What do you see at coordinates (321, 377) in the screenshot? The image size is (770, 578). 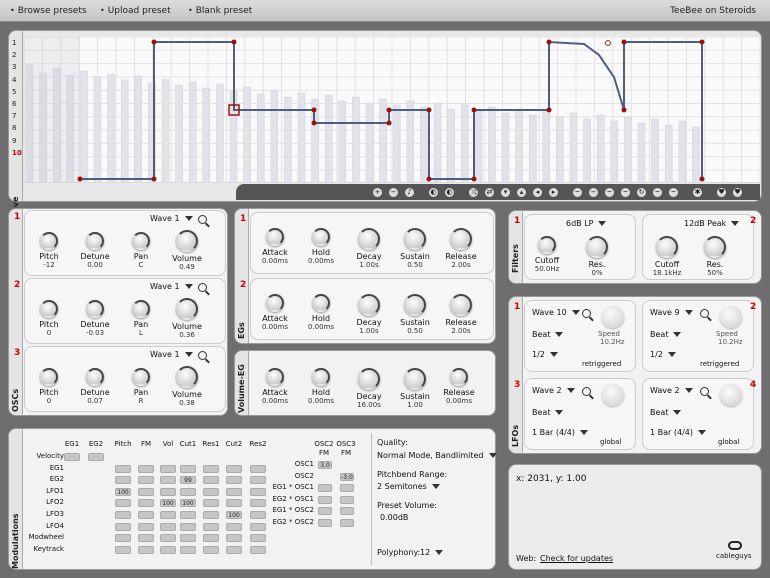 I see `volume-eg-hold-knob` at bounding box center [321, 377].